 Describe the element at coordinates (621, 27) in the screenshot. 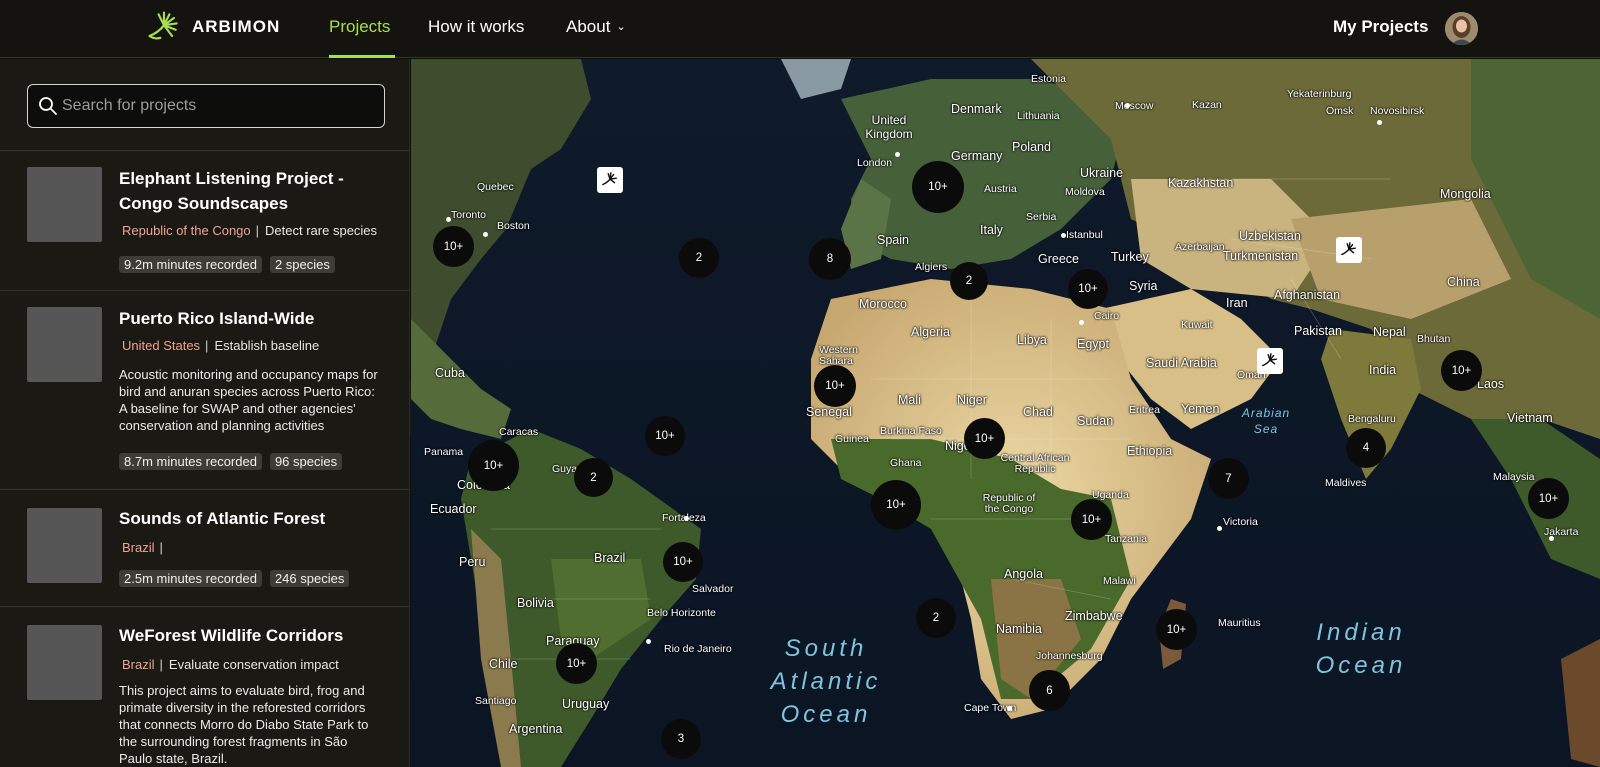

I see `chevron-down-icon: ⌄` at that location.